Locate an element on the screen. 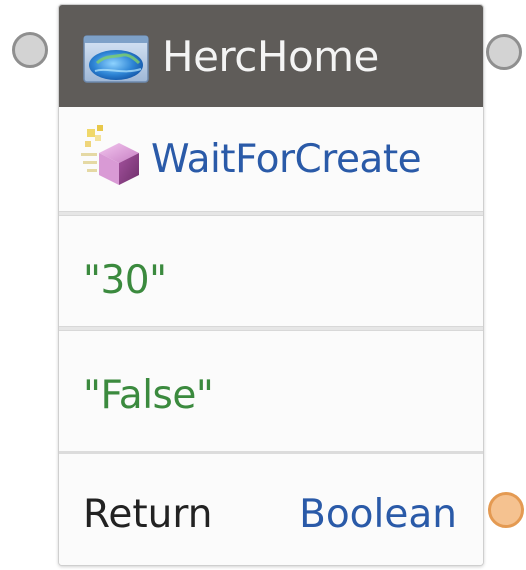  node-title: HercHome is located at coordinates (270, 56).